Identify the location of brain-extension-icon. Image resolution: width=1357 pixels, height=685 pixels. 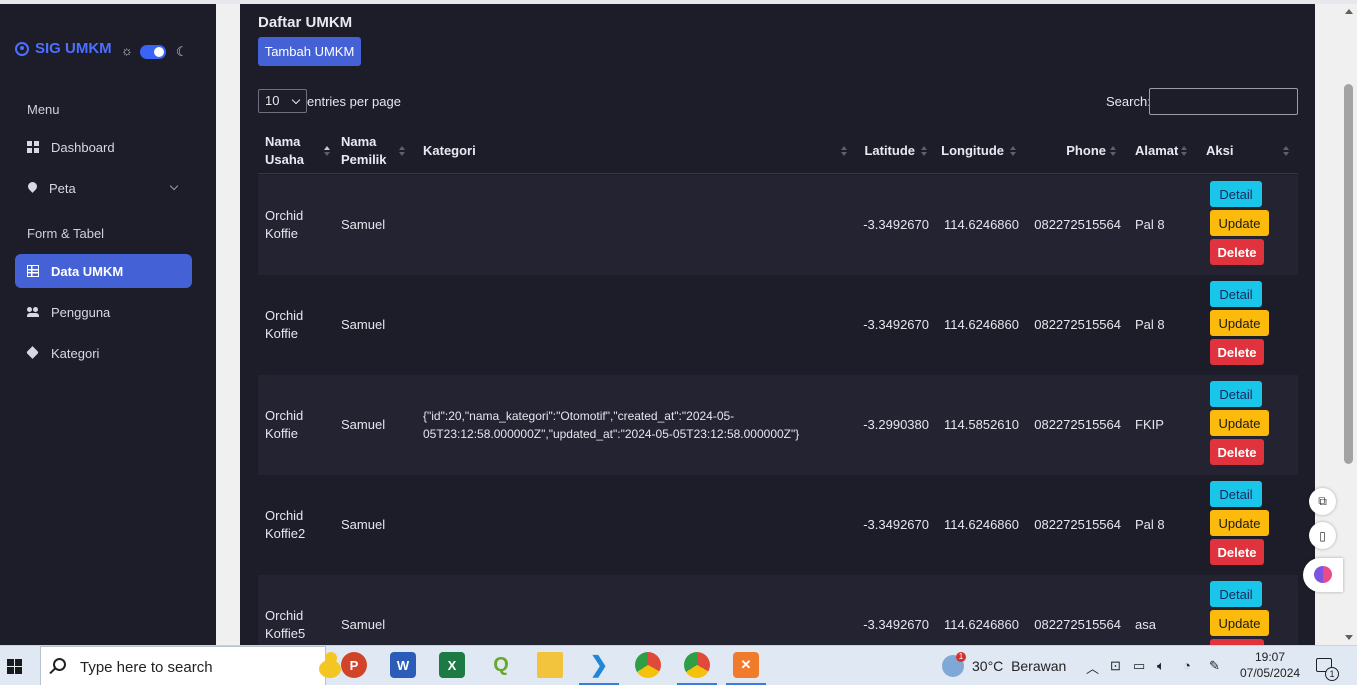
(1323, 575).